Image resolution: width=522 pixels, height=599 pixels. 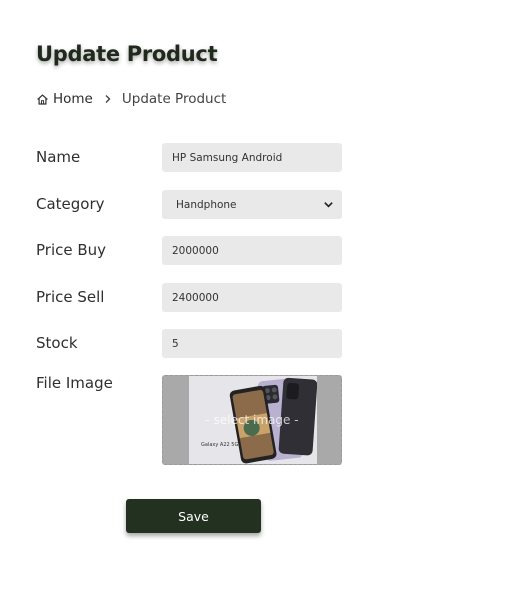 What do you see at coordinates (227, 157) in the screenshot?
I see `name-value: HP Samsung Android` at bounding box center [227, 157].